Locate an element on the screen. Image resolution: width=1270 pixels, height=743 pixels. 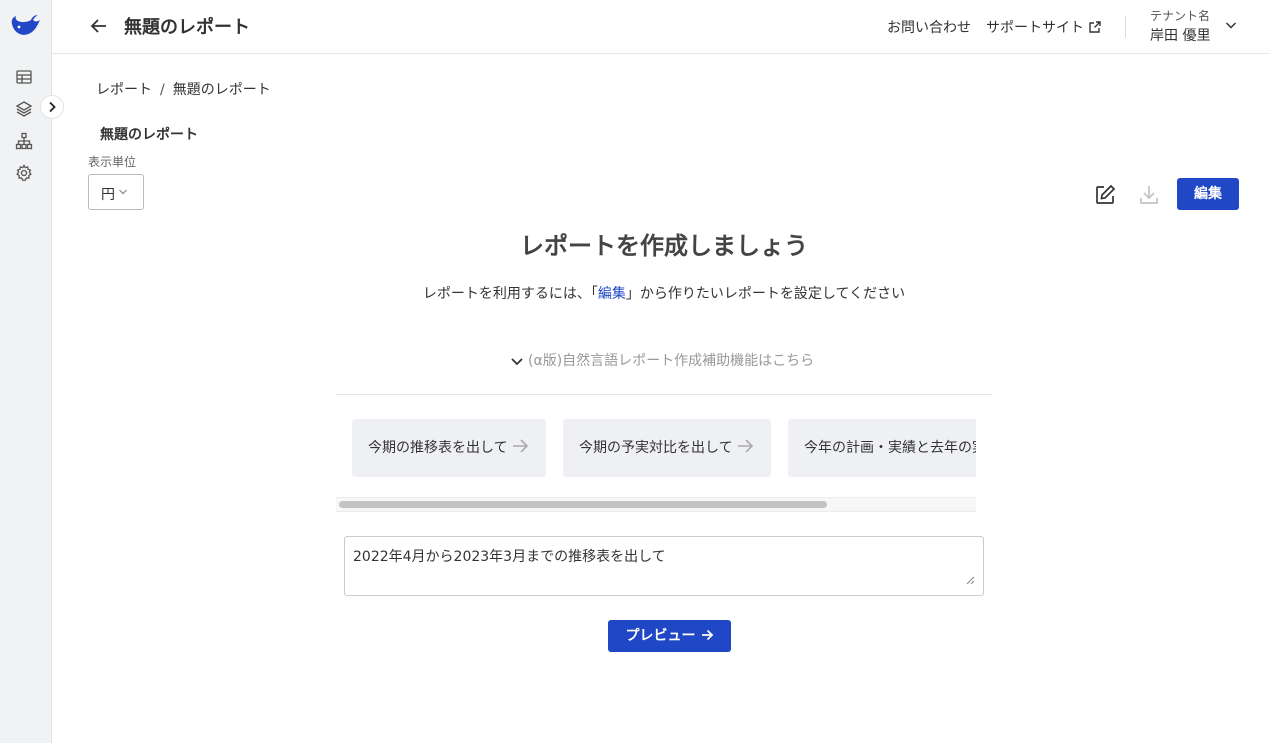
nl-prompt-text: 2022年4月から2023年3月までの推移表を出して is located at coordinates (509, 557).